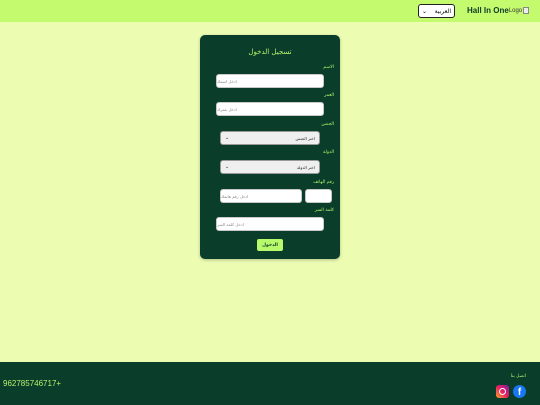 This screenshot has height=405, width=540. I want to click on social-links: f, so click(511, 391).